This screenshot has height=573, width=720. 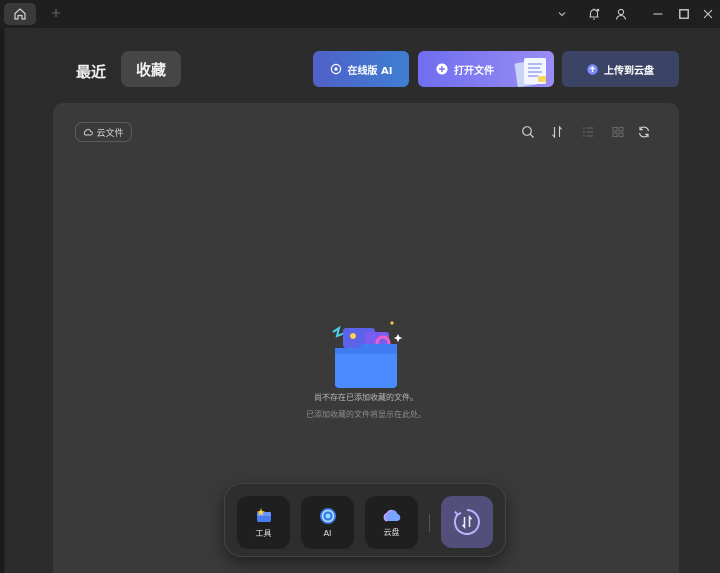 I want to click on user-icon, so click(x=621, y=14).